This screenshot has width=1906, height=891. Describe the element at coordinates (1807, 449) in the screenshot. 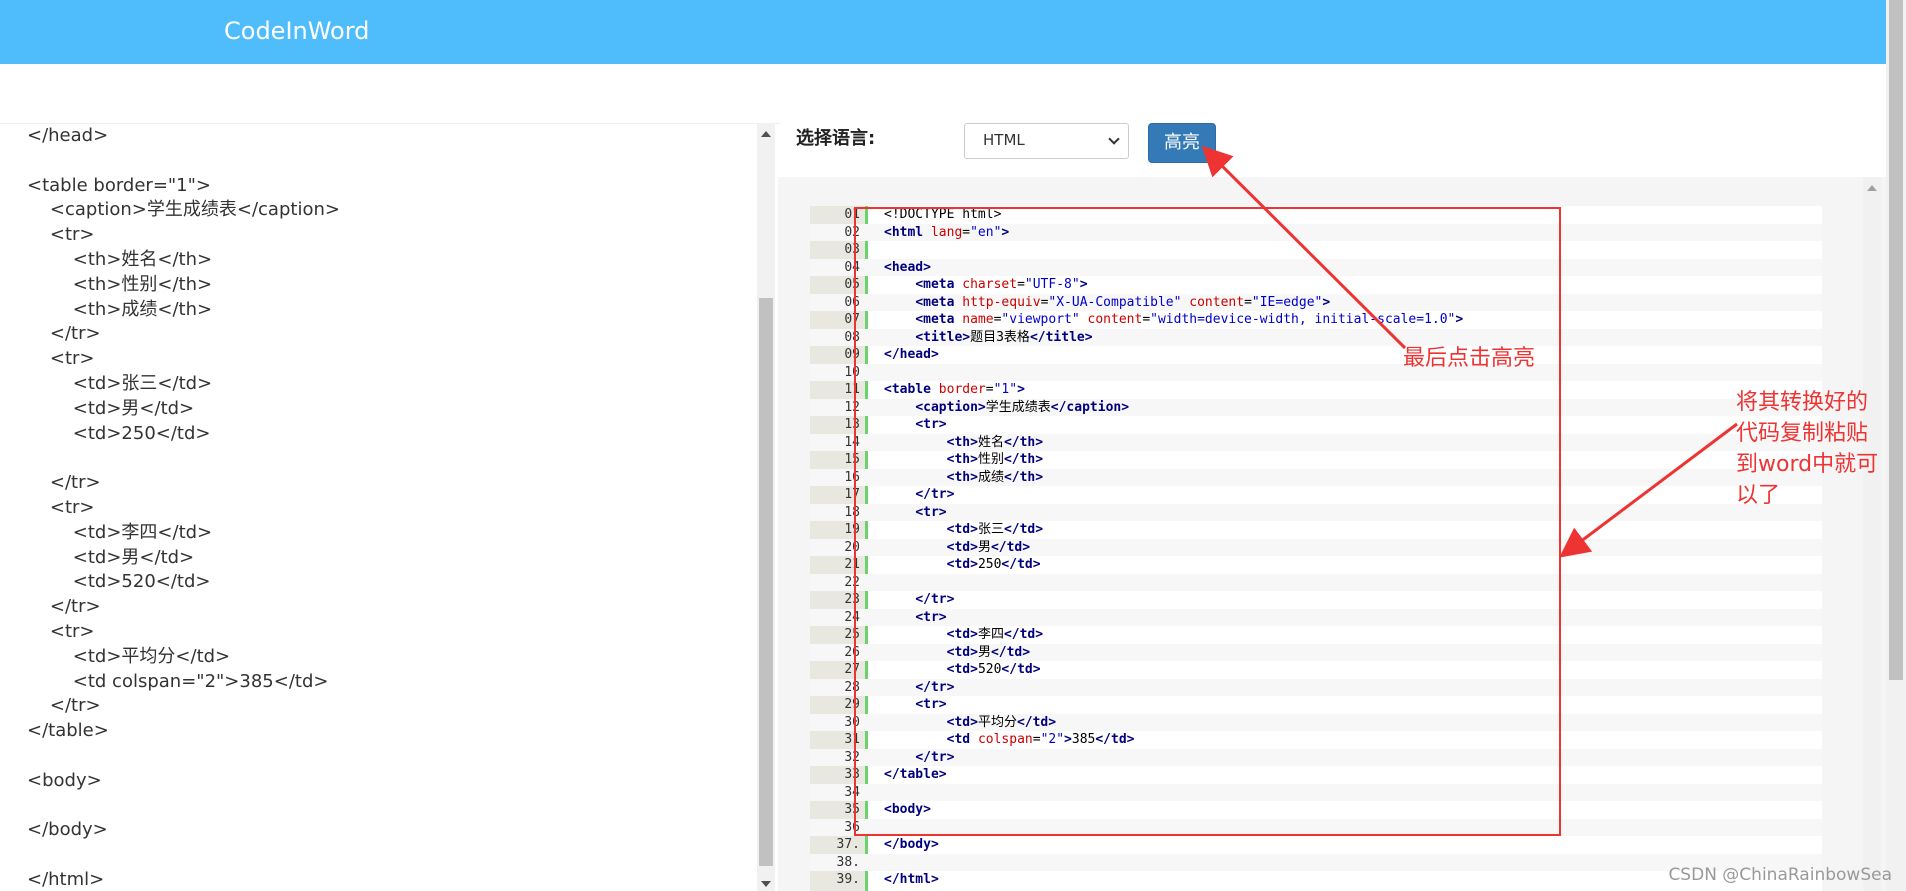

I see `annotation-copy-note: 将其转换好的 代码复制粘贴 到word中就可 以了` at that location.